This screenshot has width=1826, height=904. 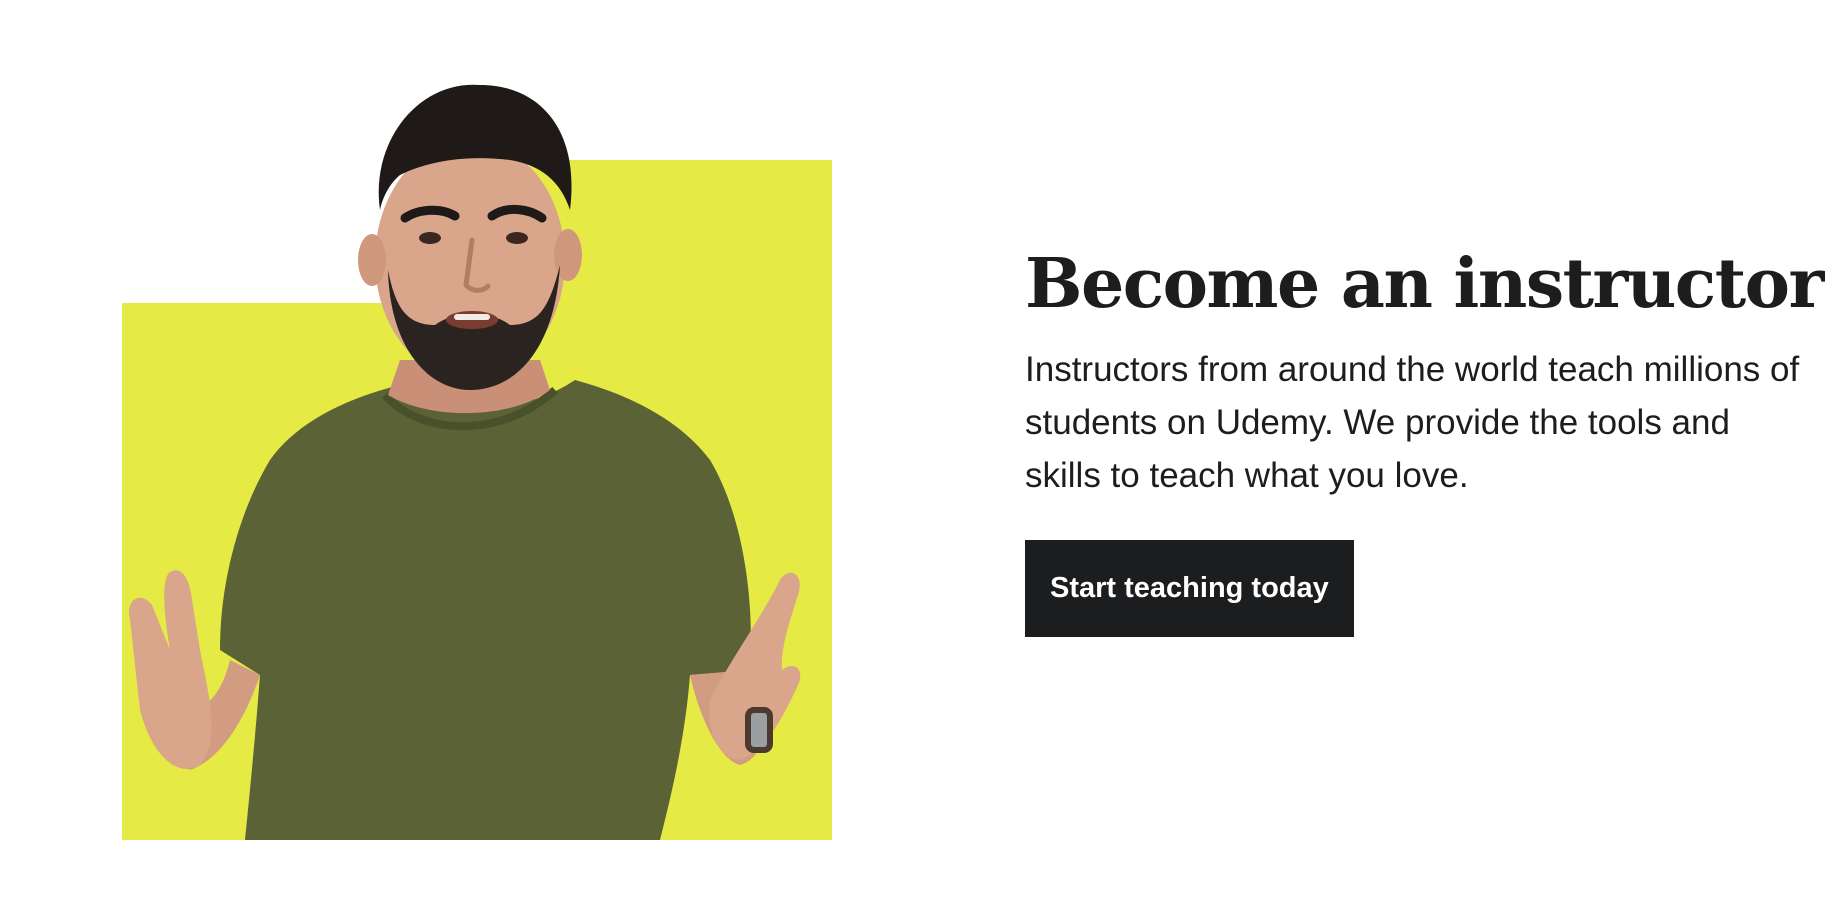 What do you see at coordinates (517, 238) in the screenshot?
I see `right-eye` at bounding box center [517, 238].